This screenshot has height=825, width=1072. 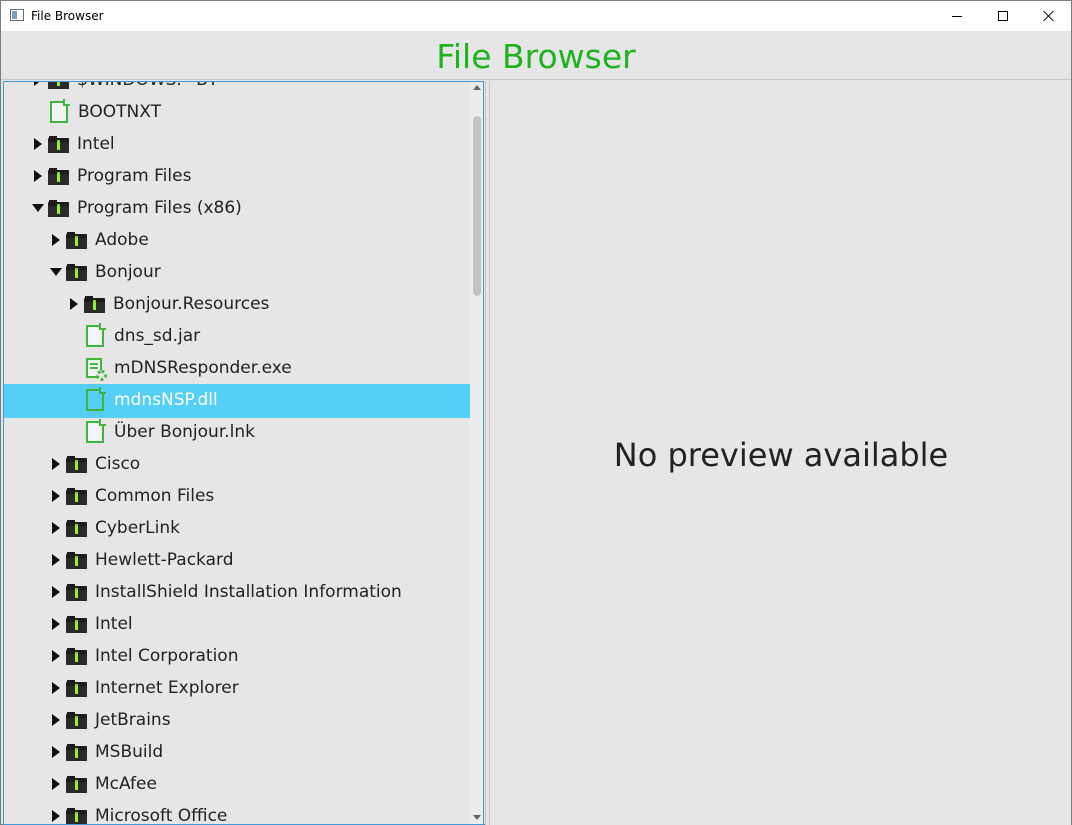 I want to click on tree-item-label: JetBrains, so click(x=133, y=720).